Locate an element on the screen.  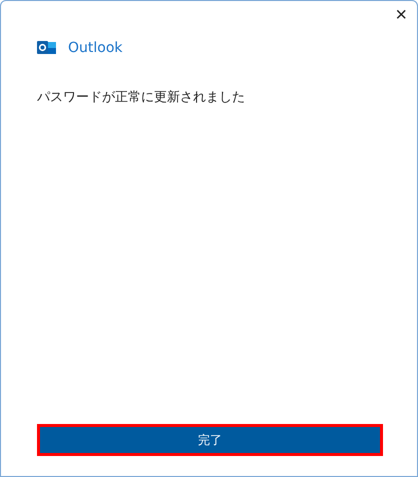
outlook-logo-icon is located at coordinates (46, 48).